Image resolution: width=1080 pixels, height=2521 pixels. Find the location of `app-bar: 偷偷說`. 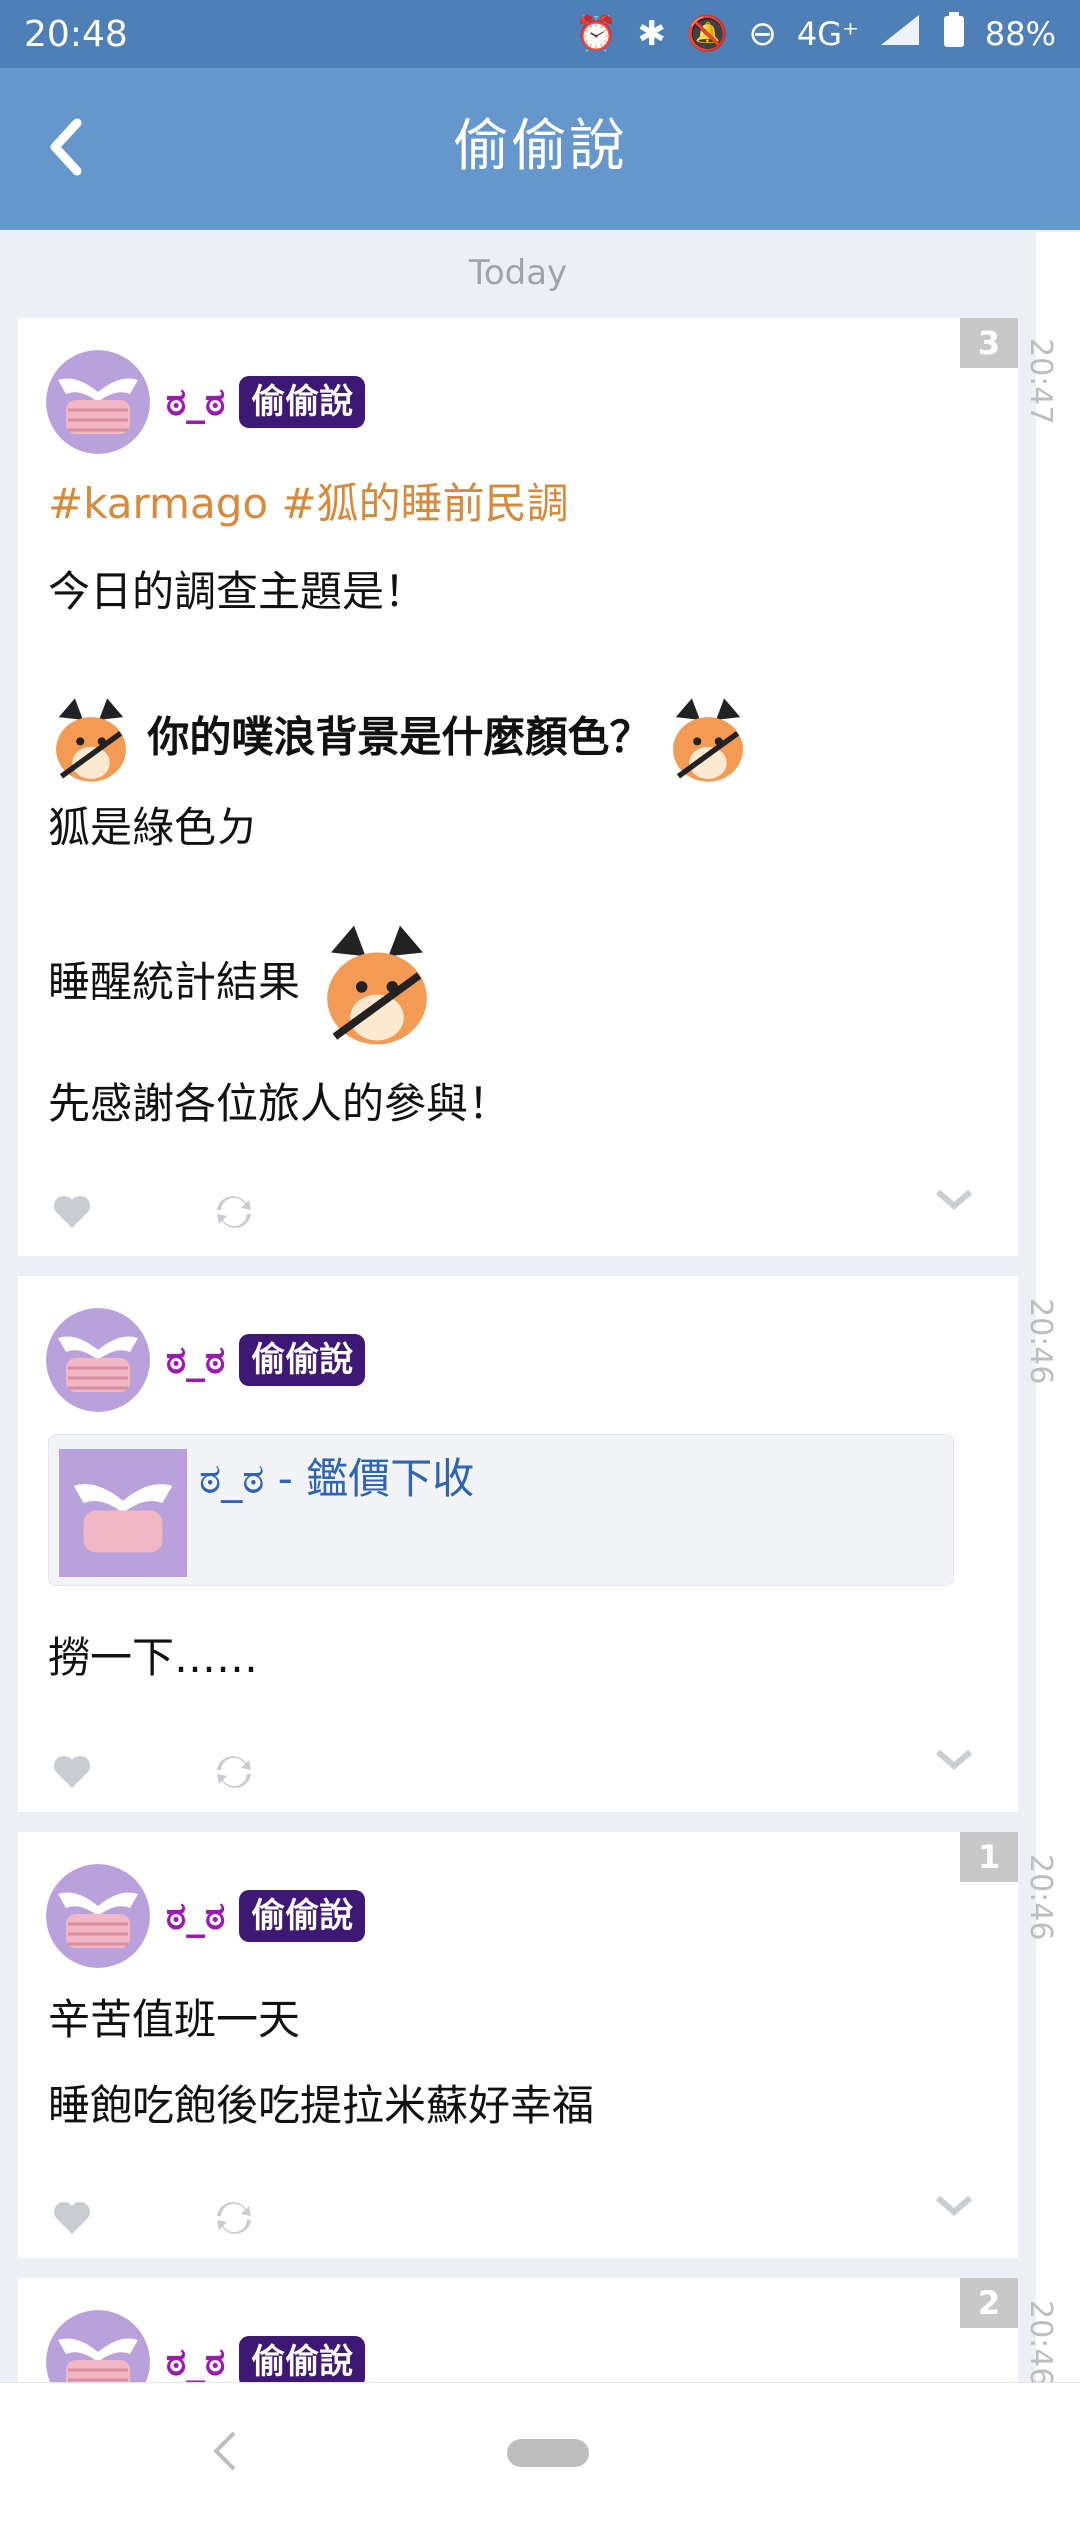

app-bar: 偷偷說 is located at coordinates (540, 149).